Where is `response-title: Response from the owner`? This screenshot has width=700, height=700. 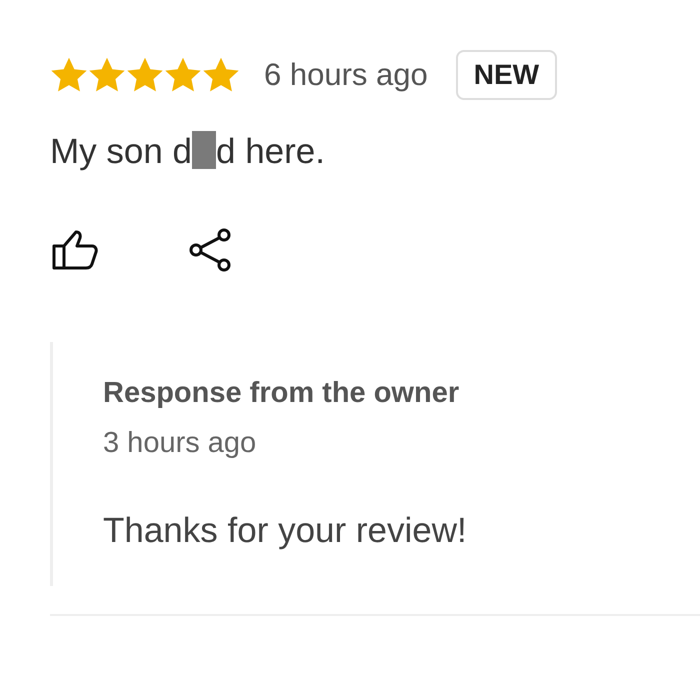 response-title: Response from the owner is located at coordinates (281, 394).